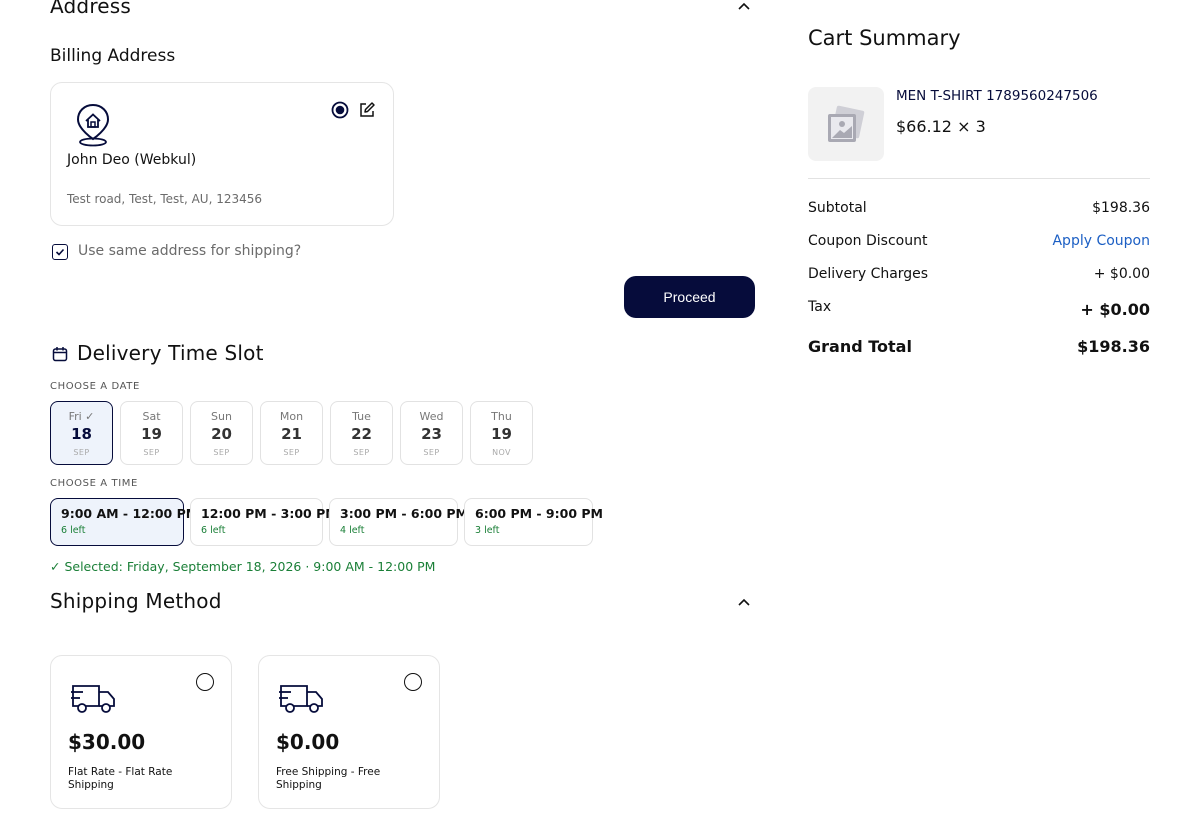  What do you see at coordinates (501, 452) in the screenshot?
I see `date-chip-month: NOV` at bounding box center [501, 452].